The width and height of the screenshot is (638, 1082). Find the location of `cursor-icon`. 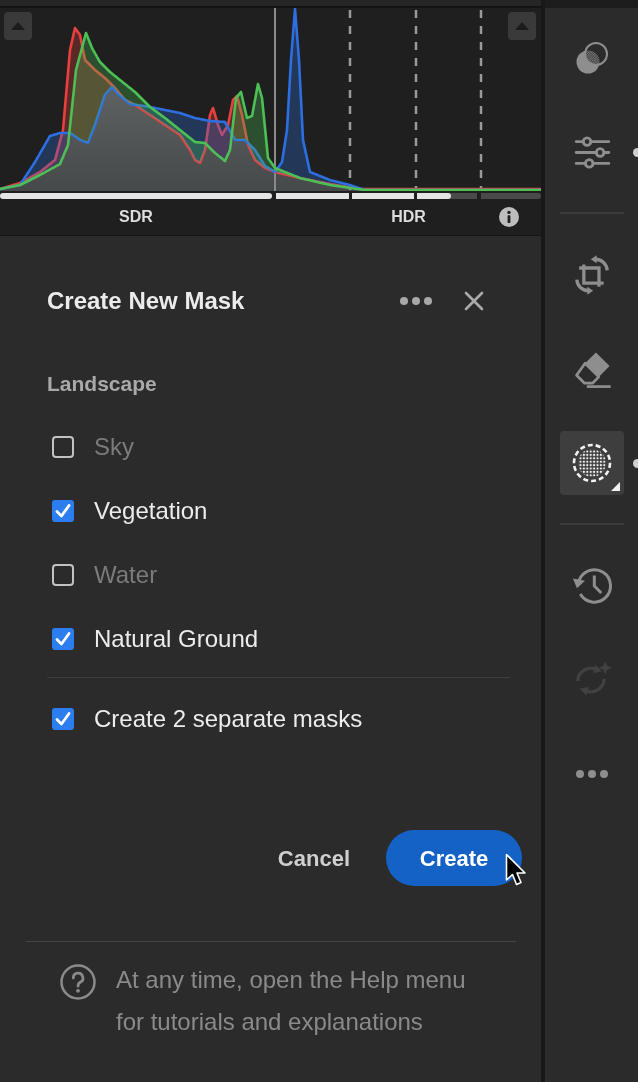

cursor-icon is located at coordinates (516, 870).